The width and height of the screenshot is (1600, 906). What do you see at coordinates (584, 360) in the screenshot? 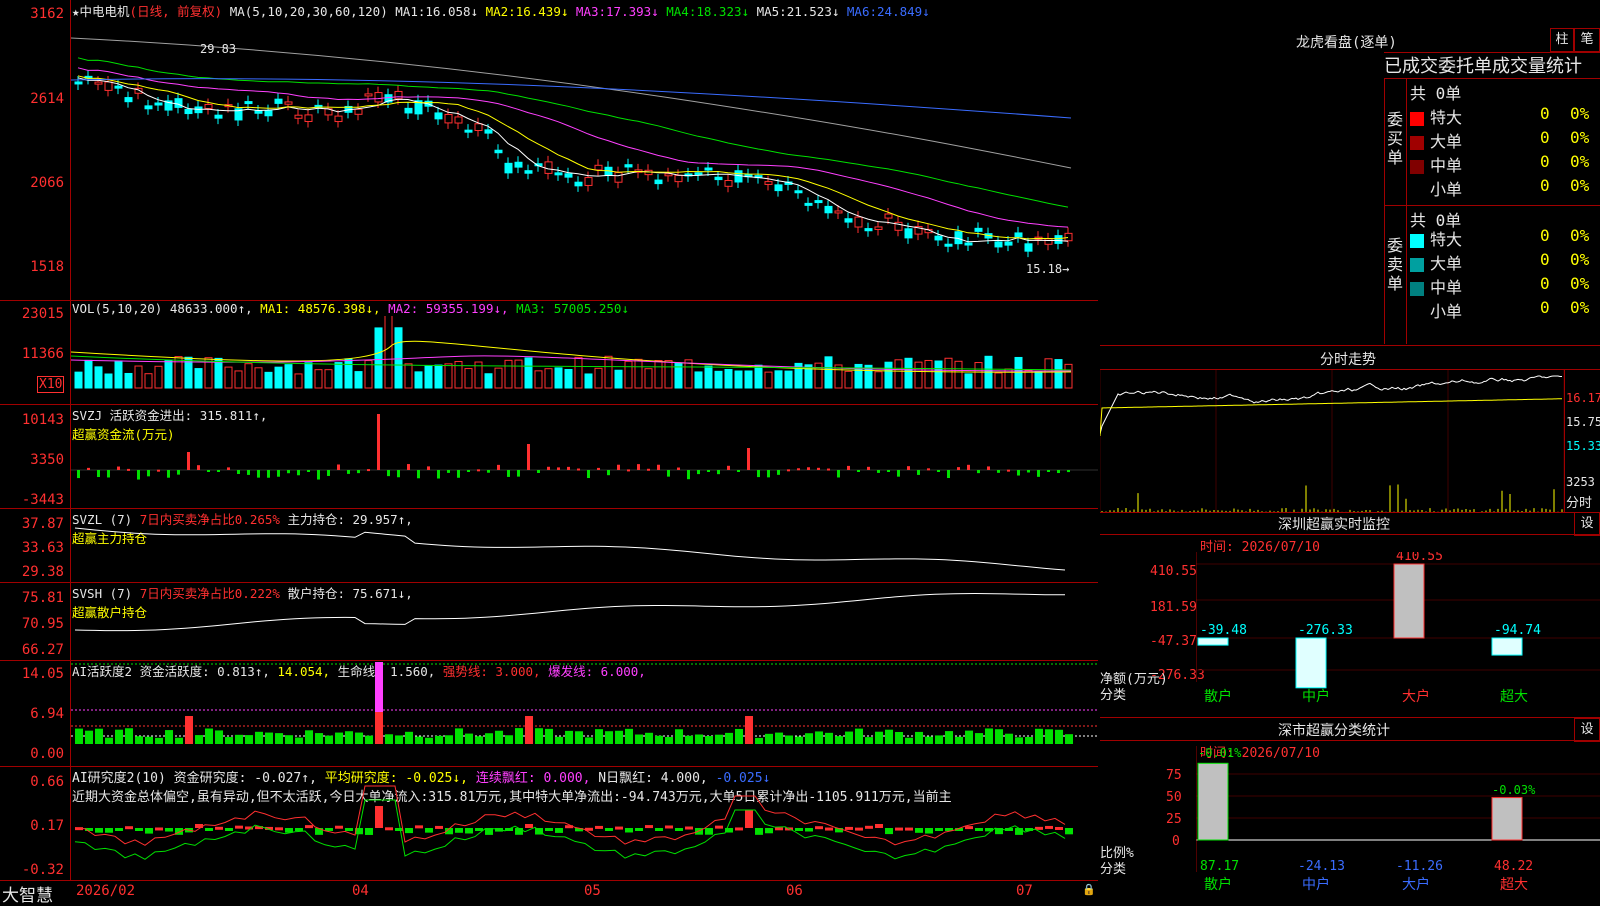
I see `volume-chart` at bounding box center [584, 360].